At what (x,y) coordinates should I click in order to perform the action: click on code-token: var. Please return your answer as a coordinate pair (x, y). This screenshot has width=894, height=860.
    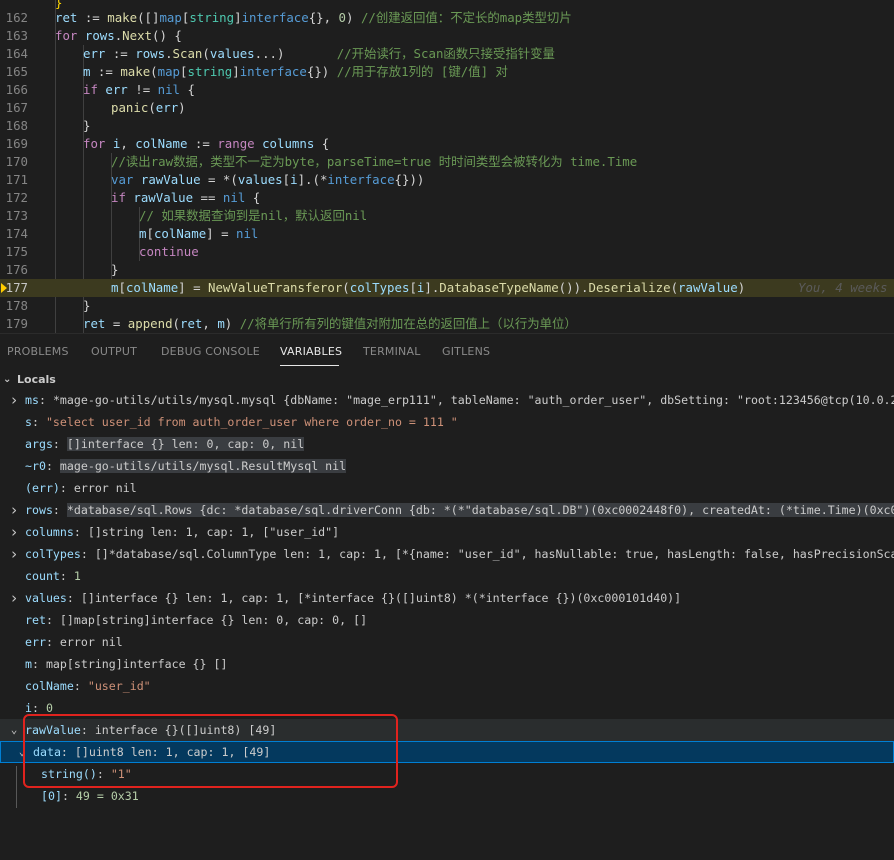
    Looking at the image, I should click on (122, 179).